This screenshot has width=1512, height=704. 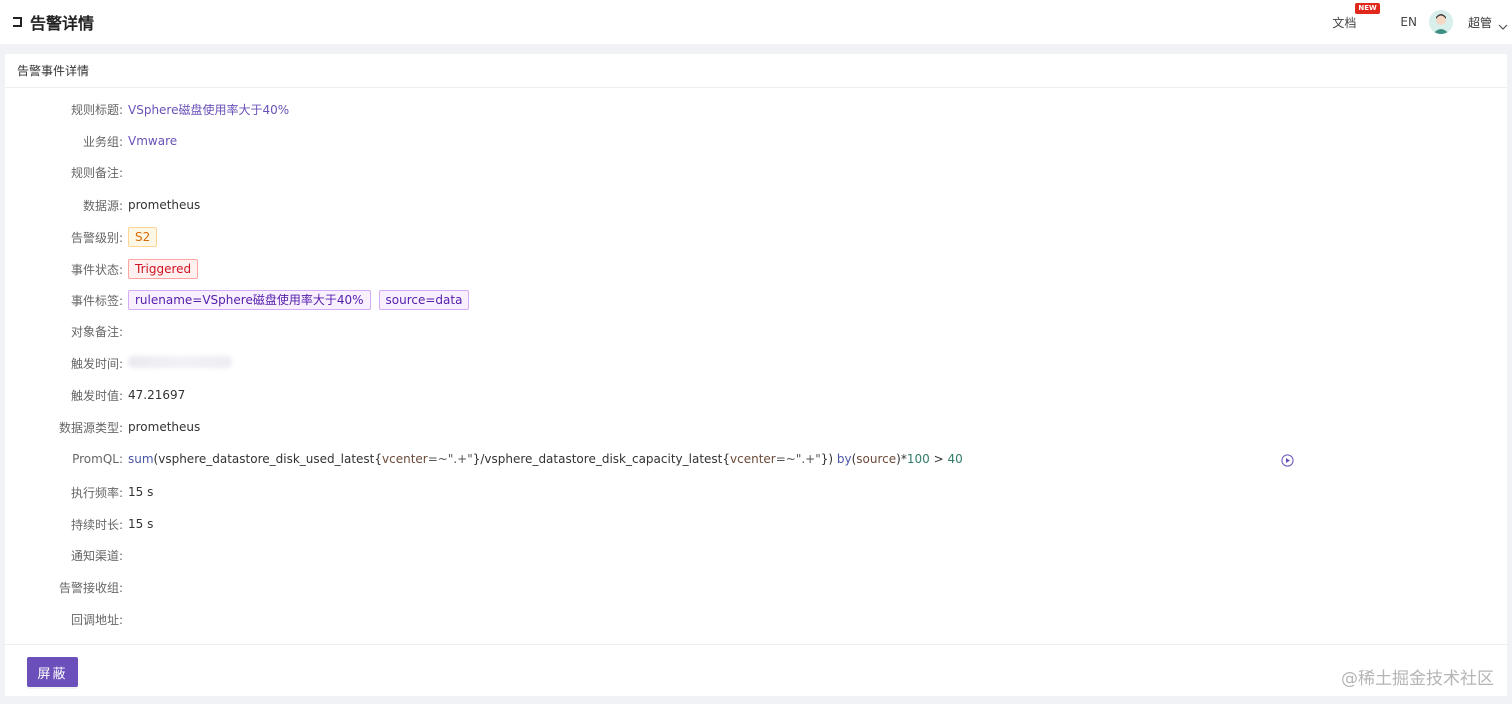 I want to click on severity-wrapper: S2, so click(x=146, y=237).